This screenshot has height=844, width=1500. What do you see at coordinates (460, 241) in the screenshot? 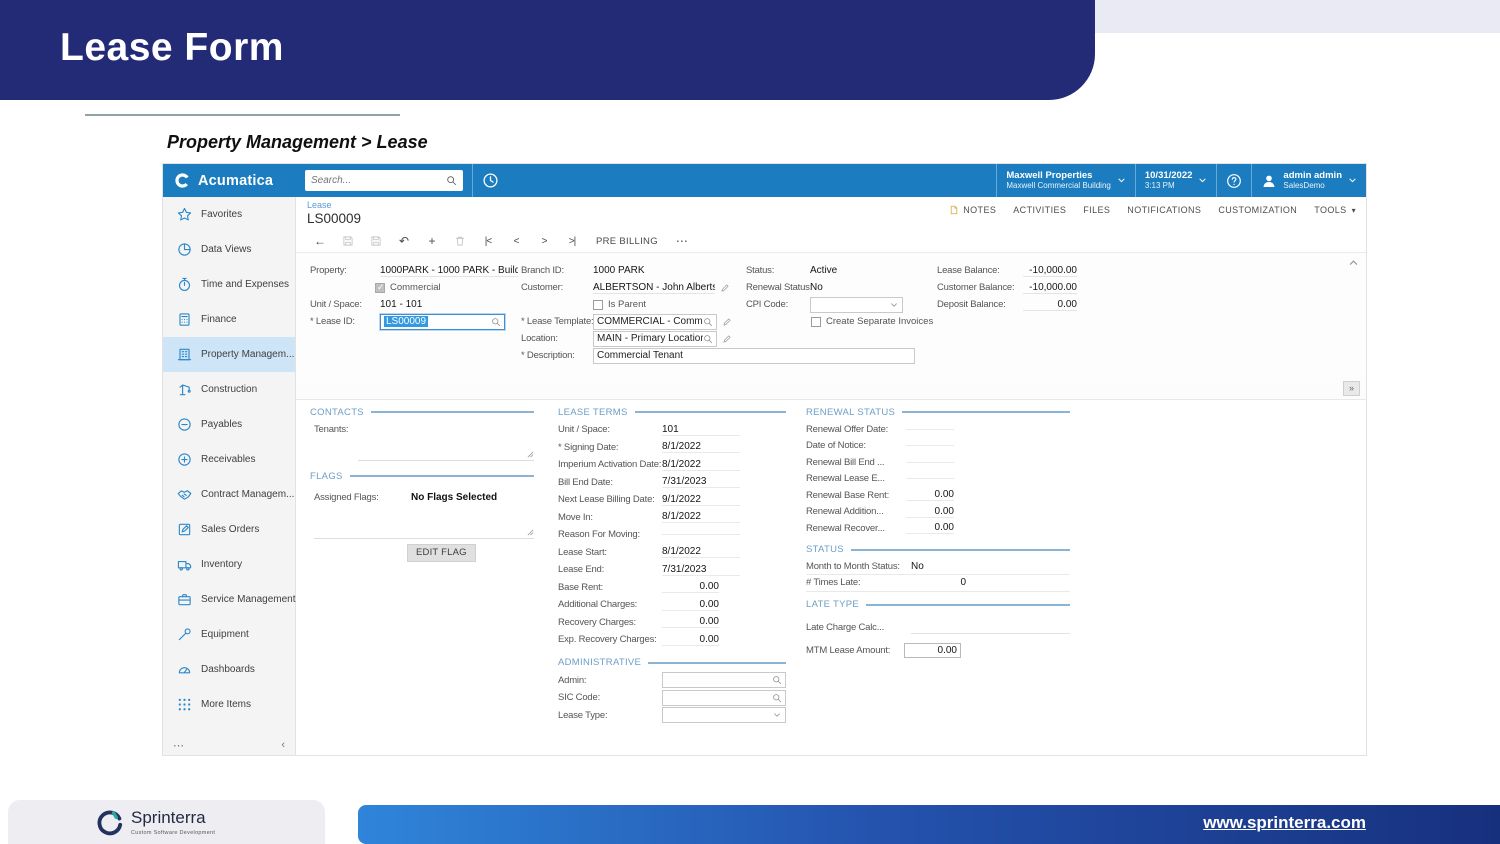
I see `delete-button` at bounding box center [460, 241].